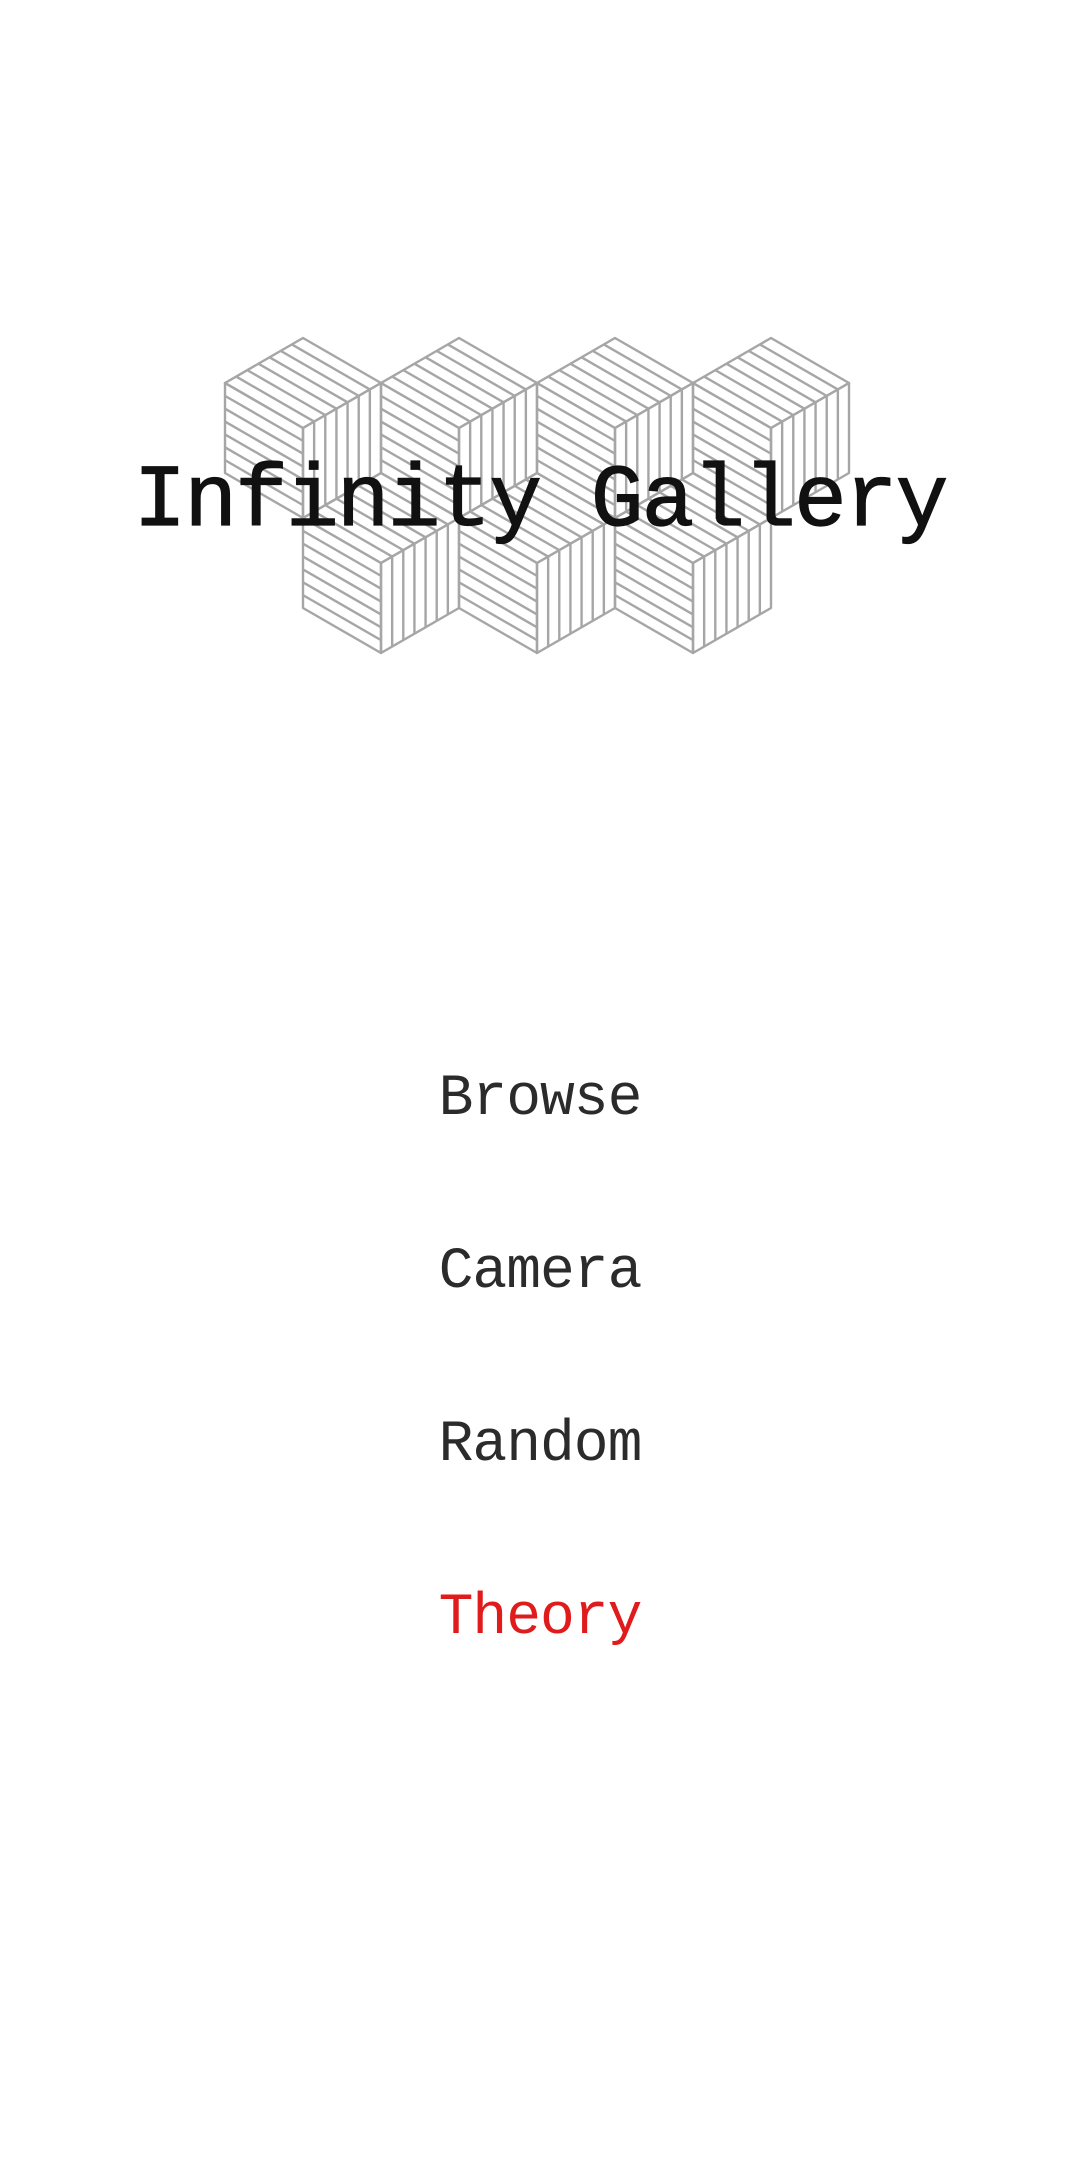 This screenshot has height=2158, width=1080. What do you see at coordinates (540, 1619) in the screenshot?
I see `menu-item-theory: Theory` at bounding box center [540, 1619].